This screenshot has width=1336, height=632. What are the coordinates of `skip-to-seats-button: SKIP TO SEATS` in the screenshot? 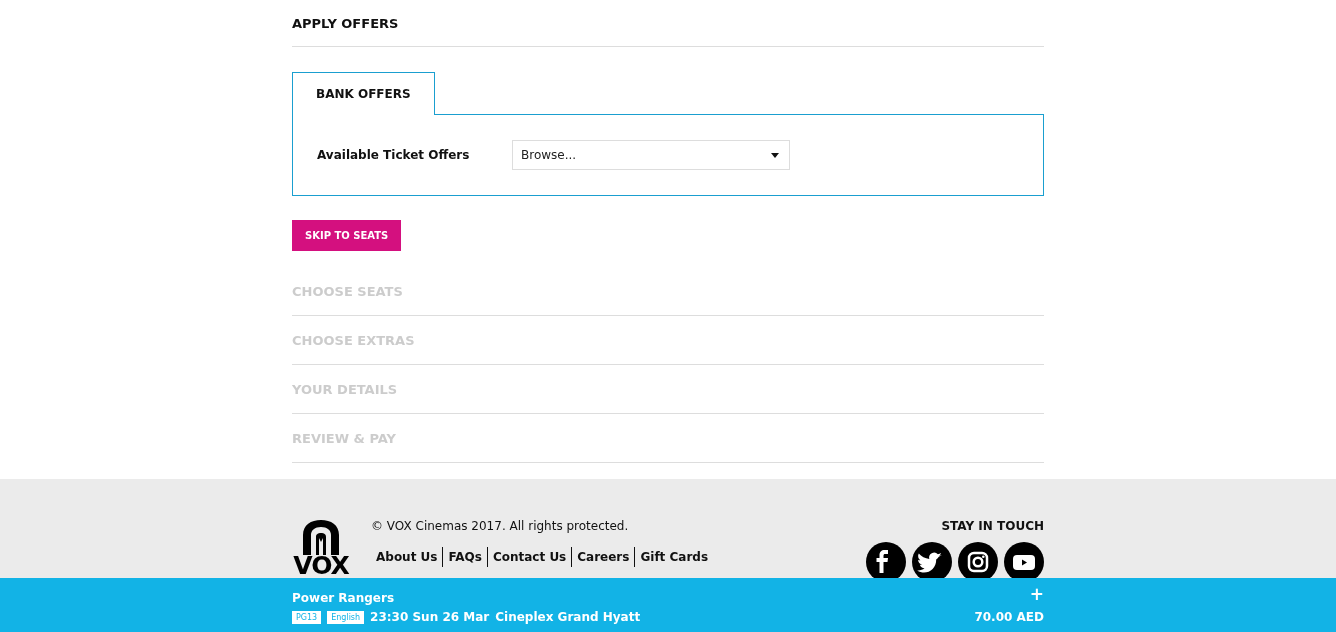 It's located at (347, 235).